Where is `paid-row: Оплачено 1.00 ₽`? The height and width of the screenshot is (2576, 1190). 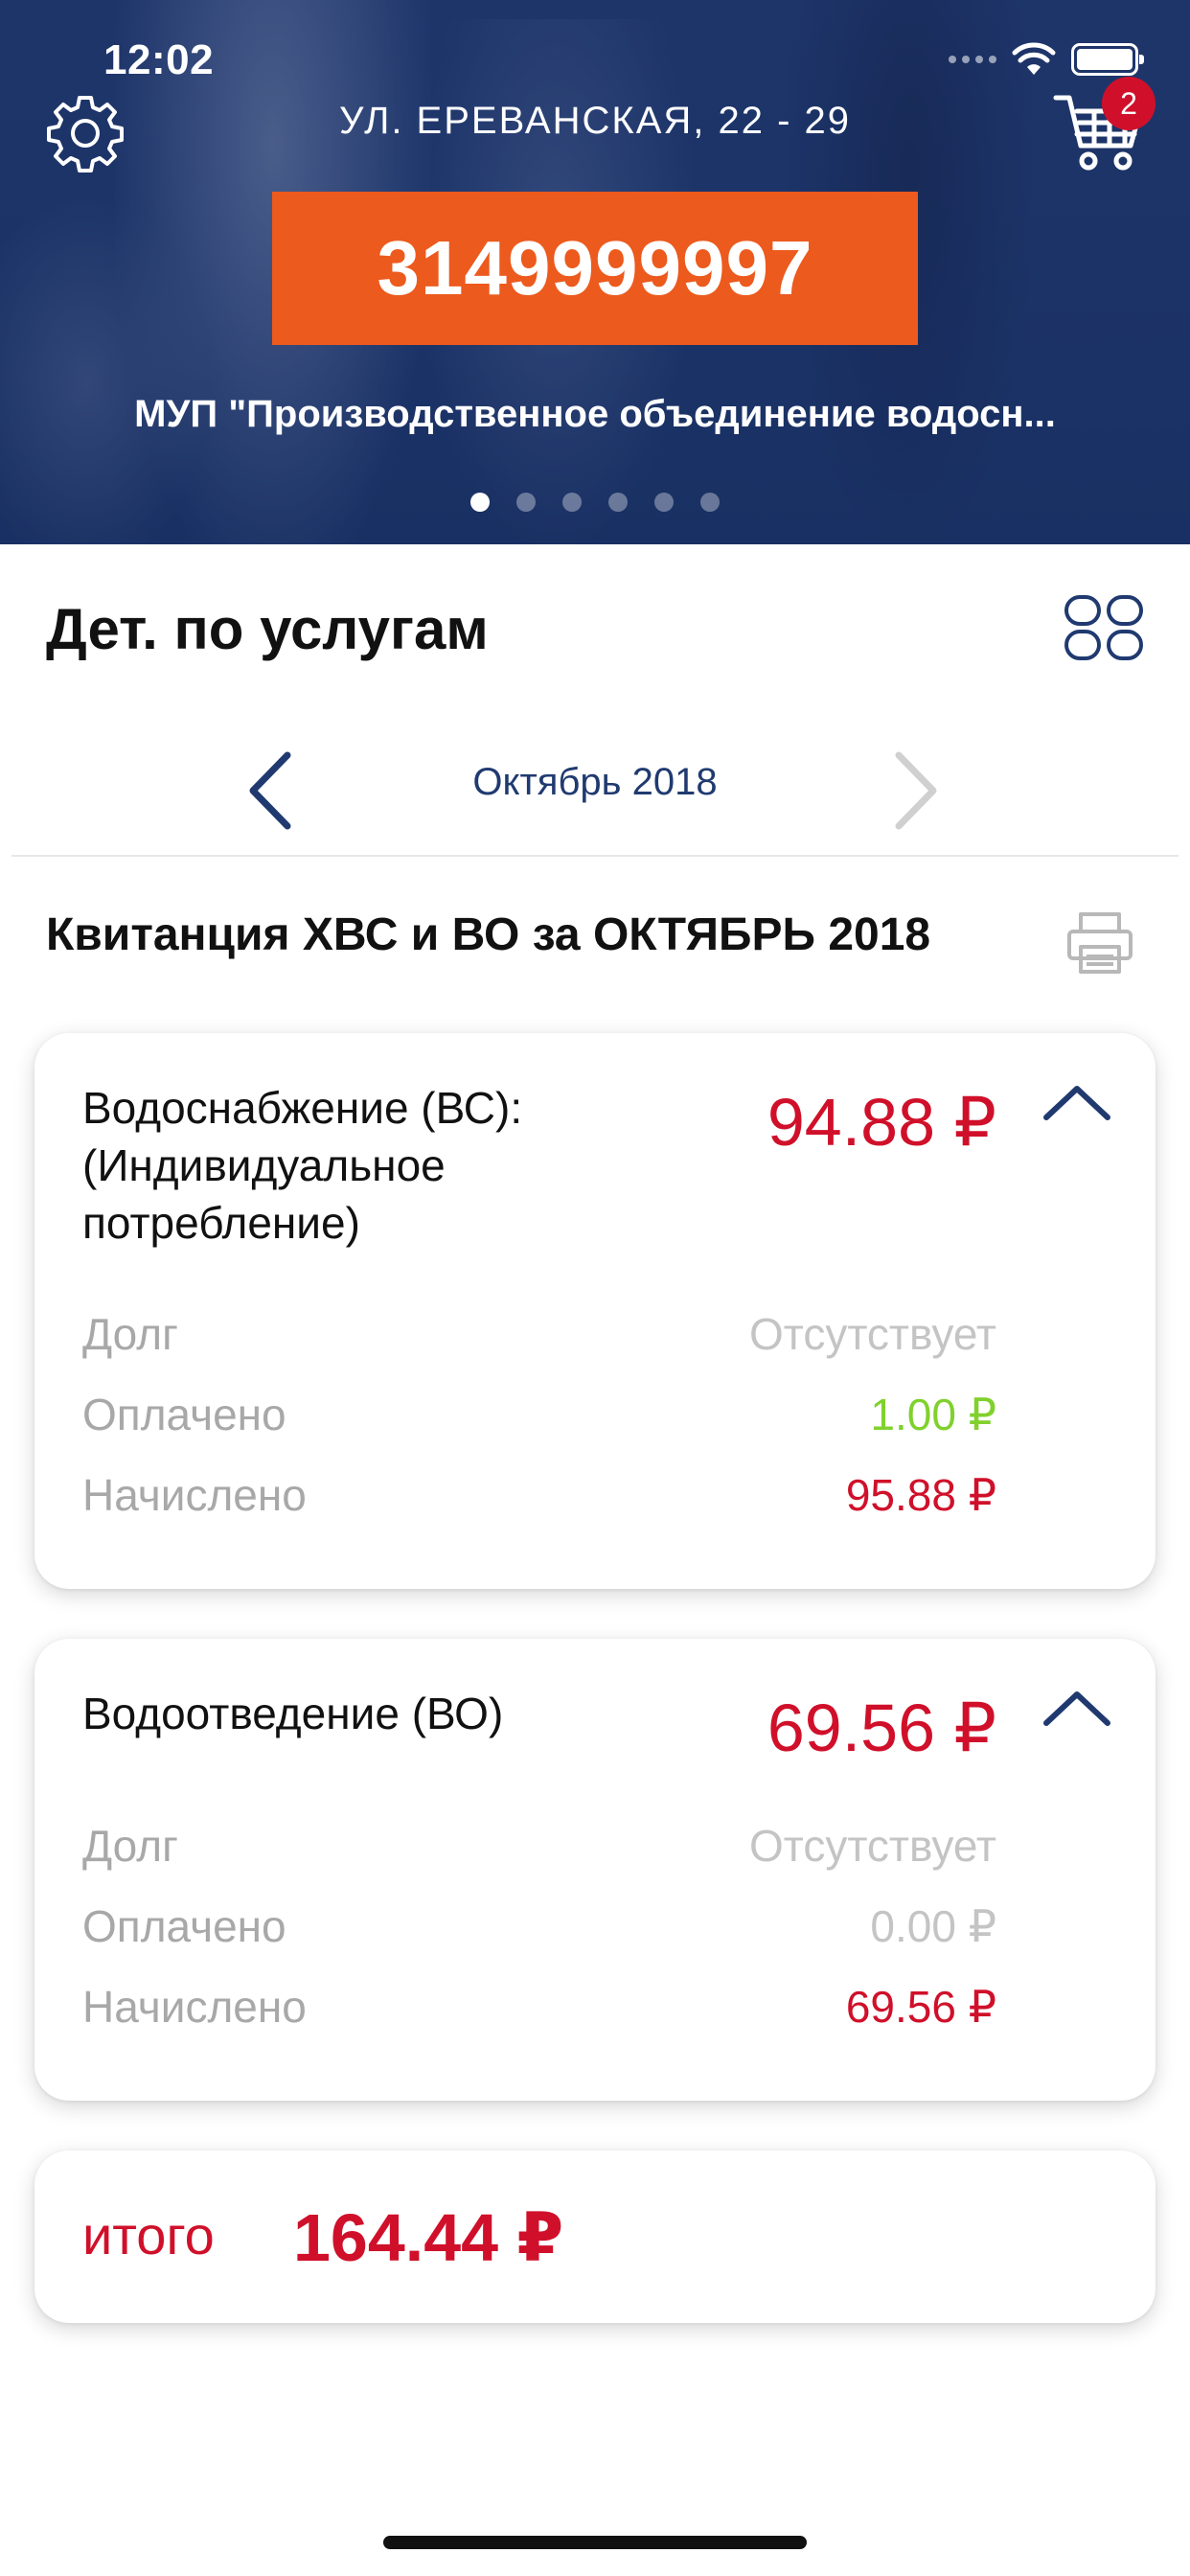
paid-row: Оплачено 1.00 ₽ is located at coordinates (539, 1414).